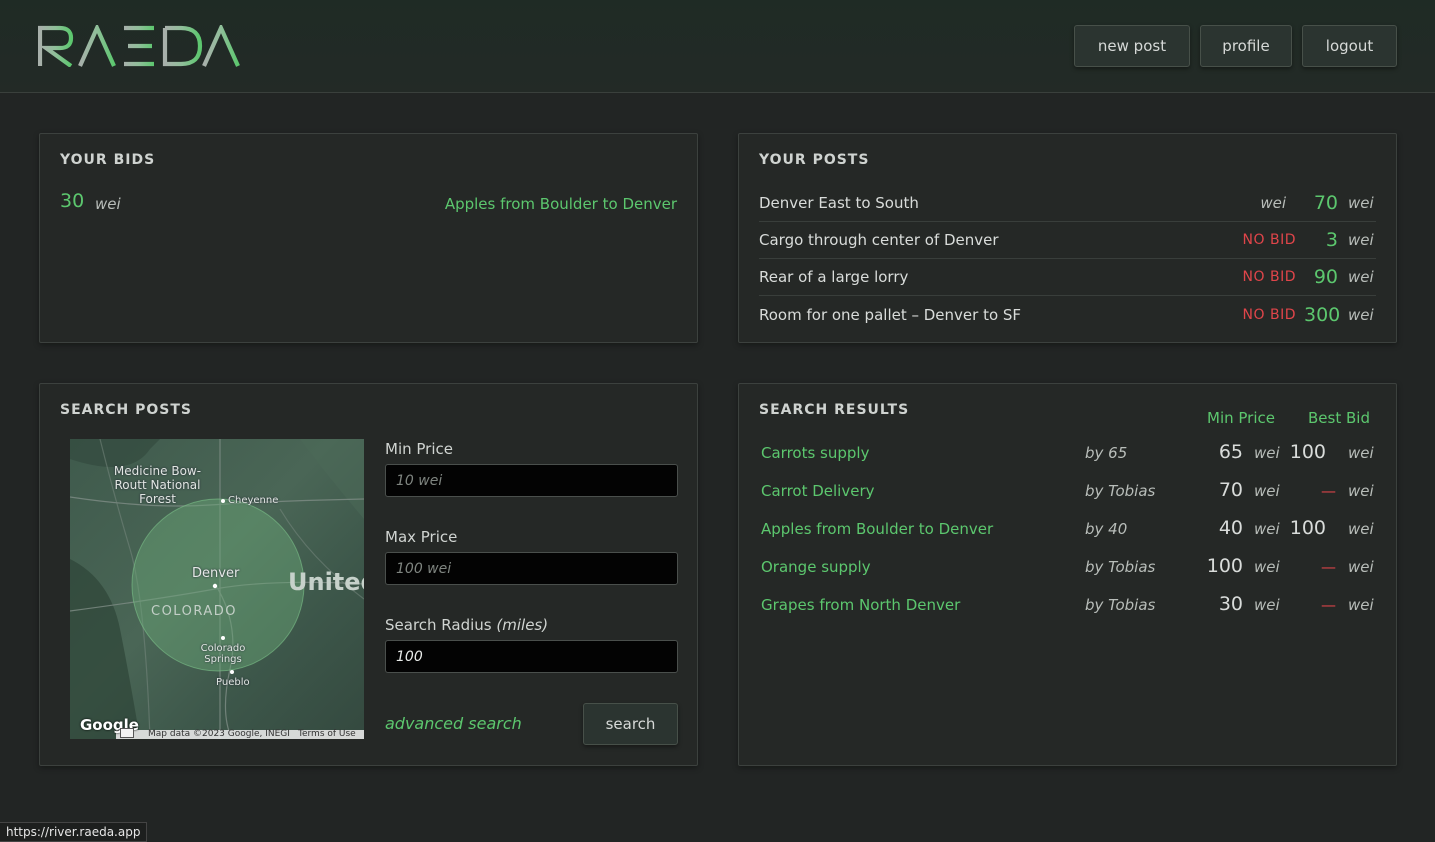 Image resolution: width=1435 pixels, height=842 pixels. What do you see at coordinates (816, 567) in the screenshot?
I see `result-title: Orange supply` at bounding box center [816, 567].